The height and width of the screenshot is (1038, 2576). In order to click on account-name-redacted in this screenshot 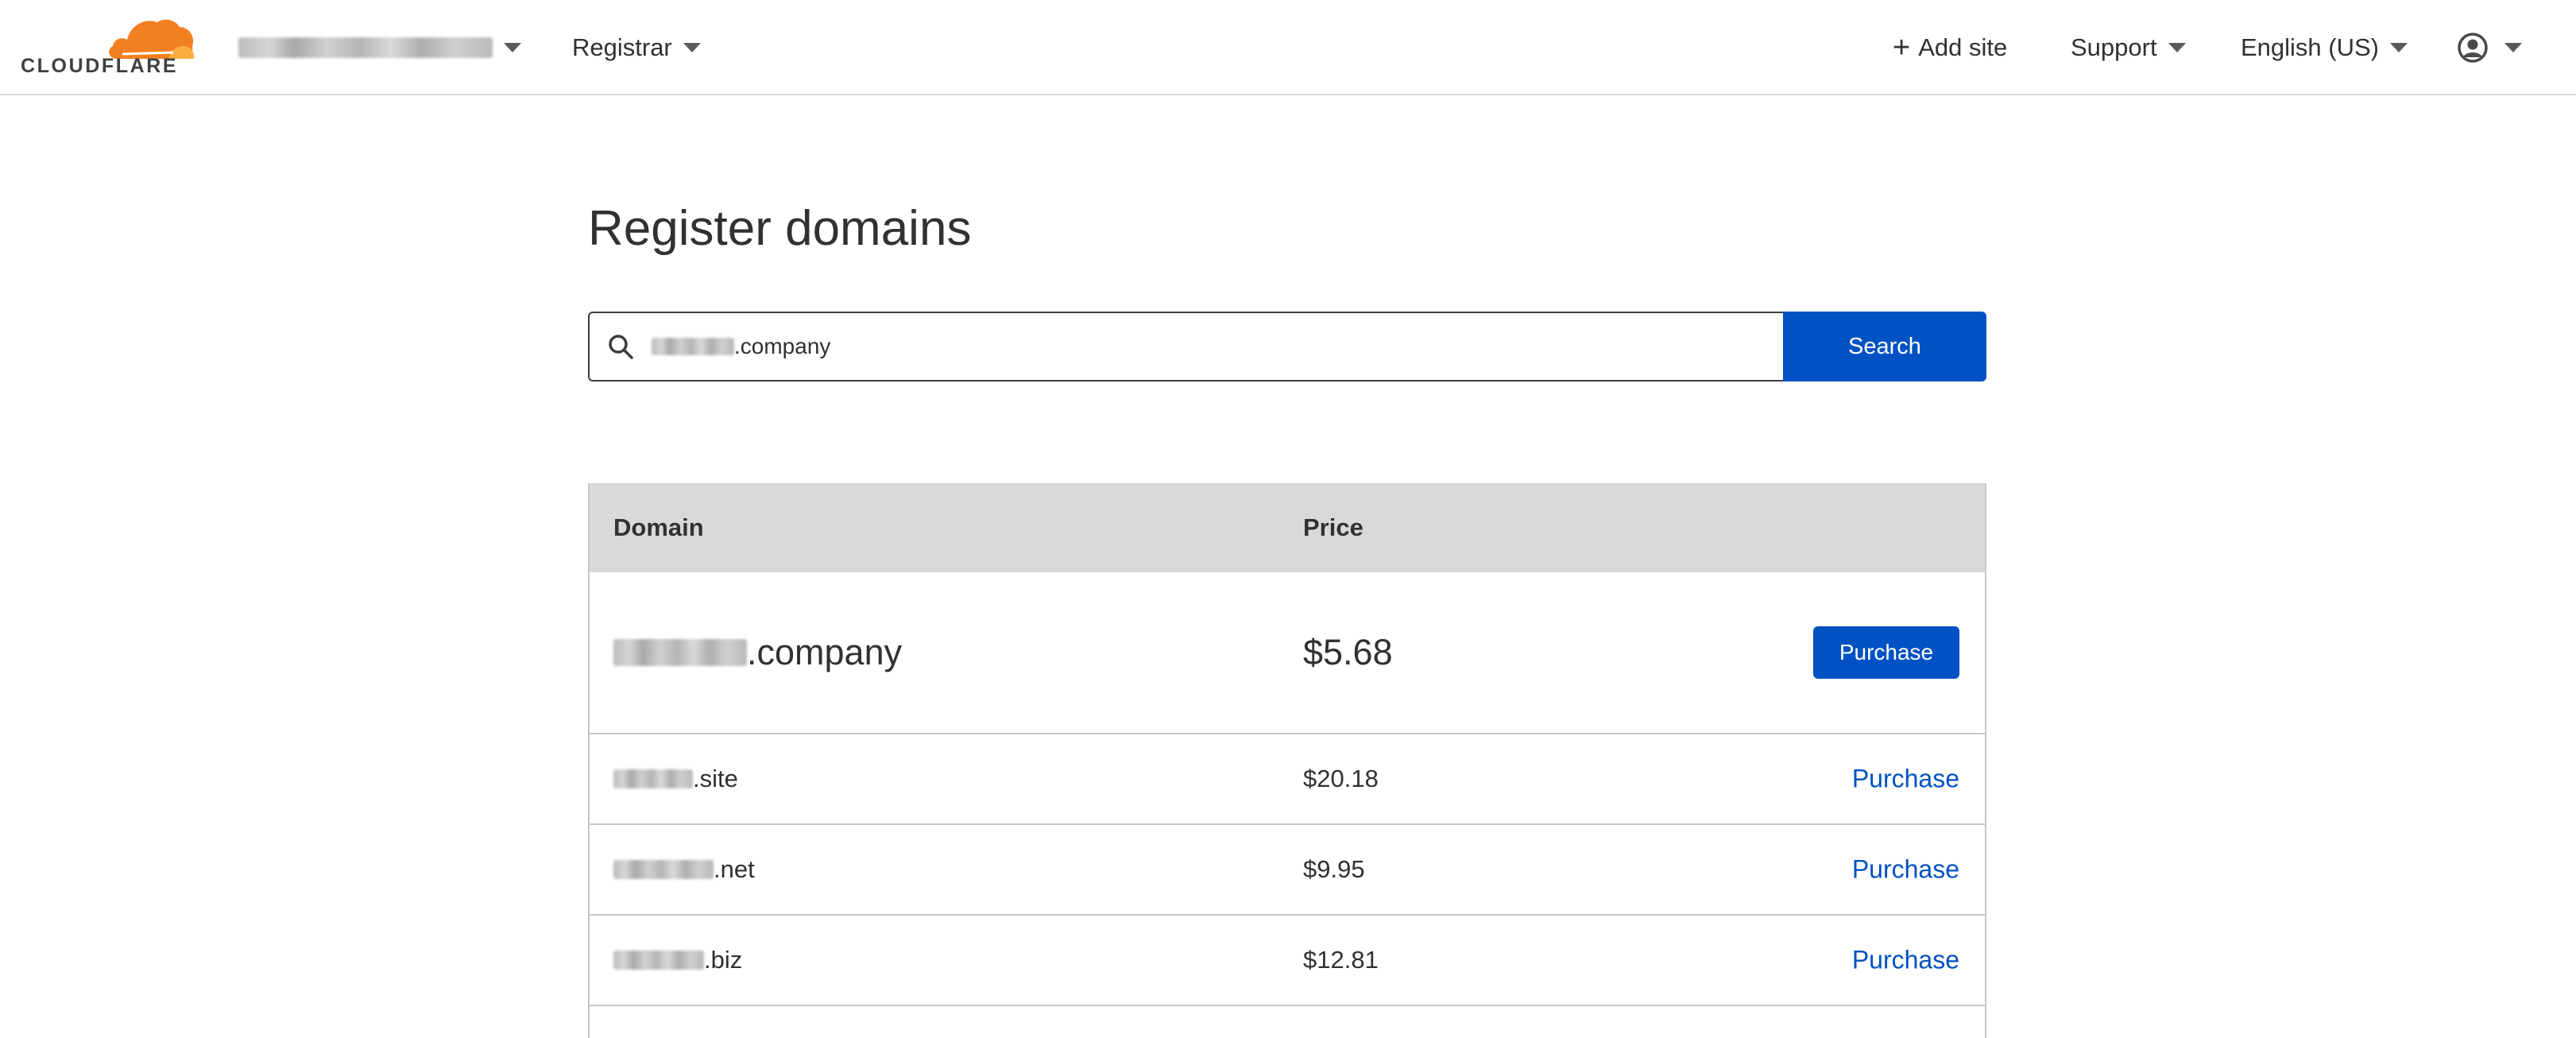, I will do `click(365, 47)`.